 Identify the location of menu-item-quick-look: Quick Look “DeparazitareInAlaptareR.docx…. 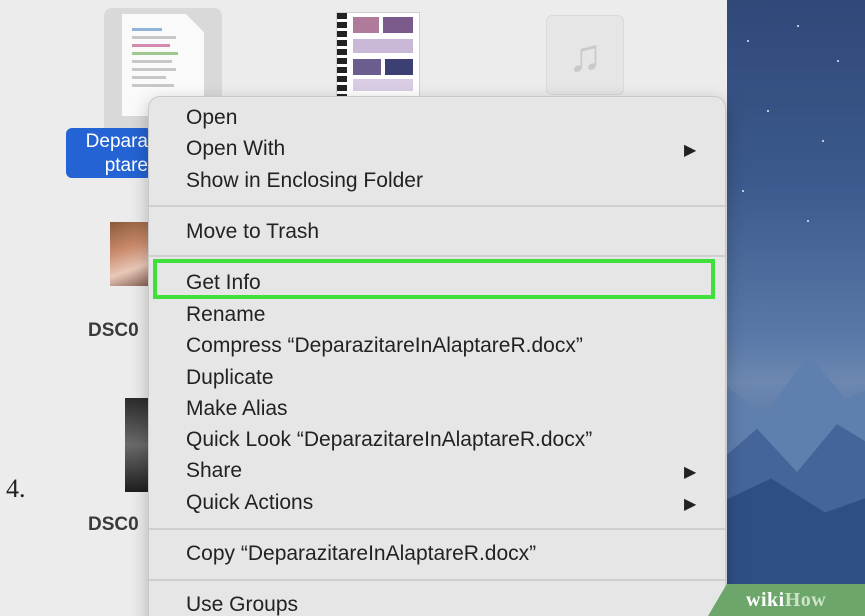
(389, 440).